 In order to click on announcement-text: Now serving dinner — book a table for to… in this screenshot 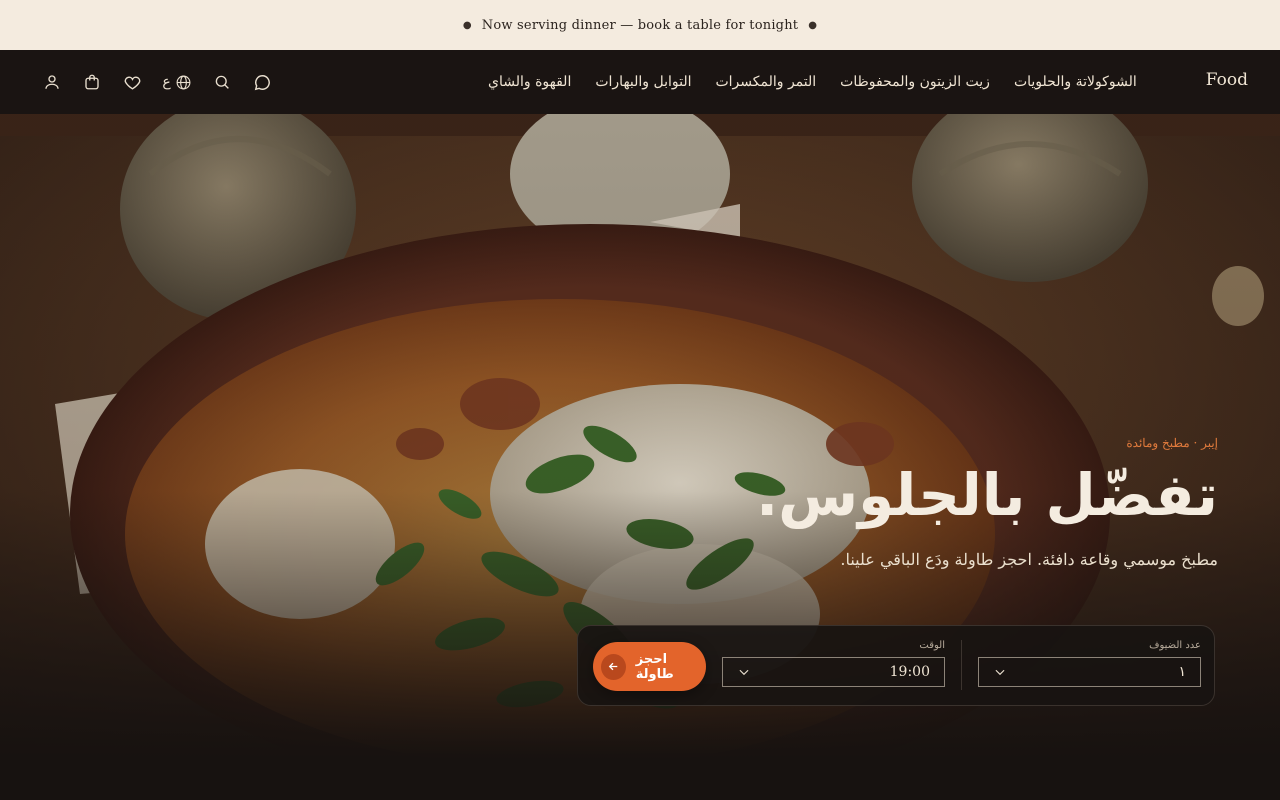, I will do `click(640, 25)`.